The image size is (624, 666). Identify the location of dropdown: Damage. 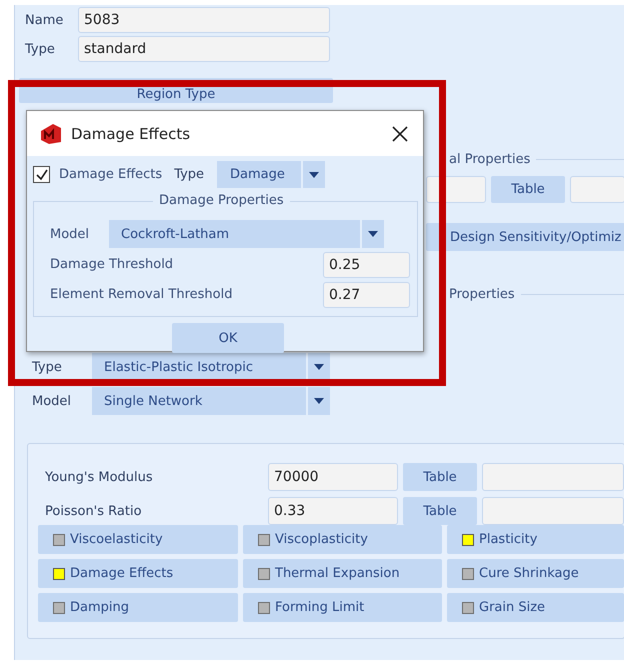
(271, 174).